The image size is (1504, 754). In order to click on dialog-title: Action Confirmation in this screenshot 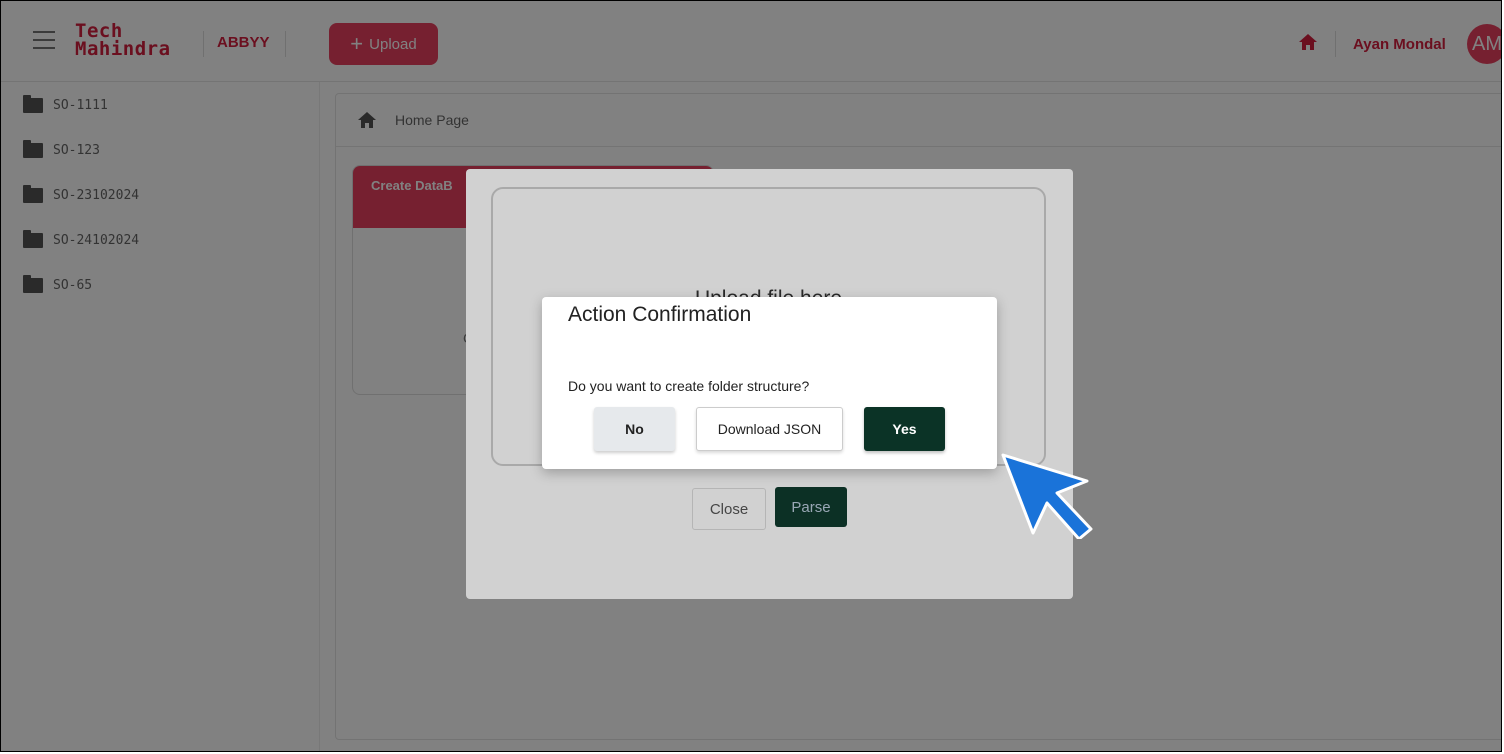, I will do `click(660, 314)`.